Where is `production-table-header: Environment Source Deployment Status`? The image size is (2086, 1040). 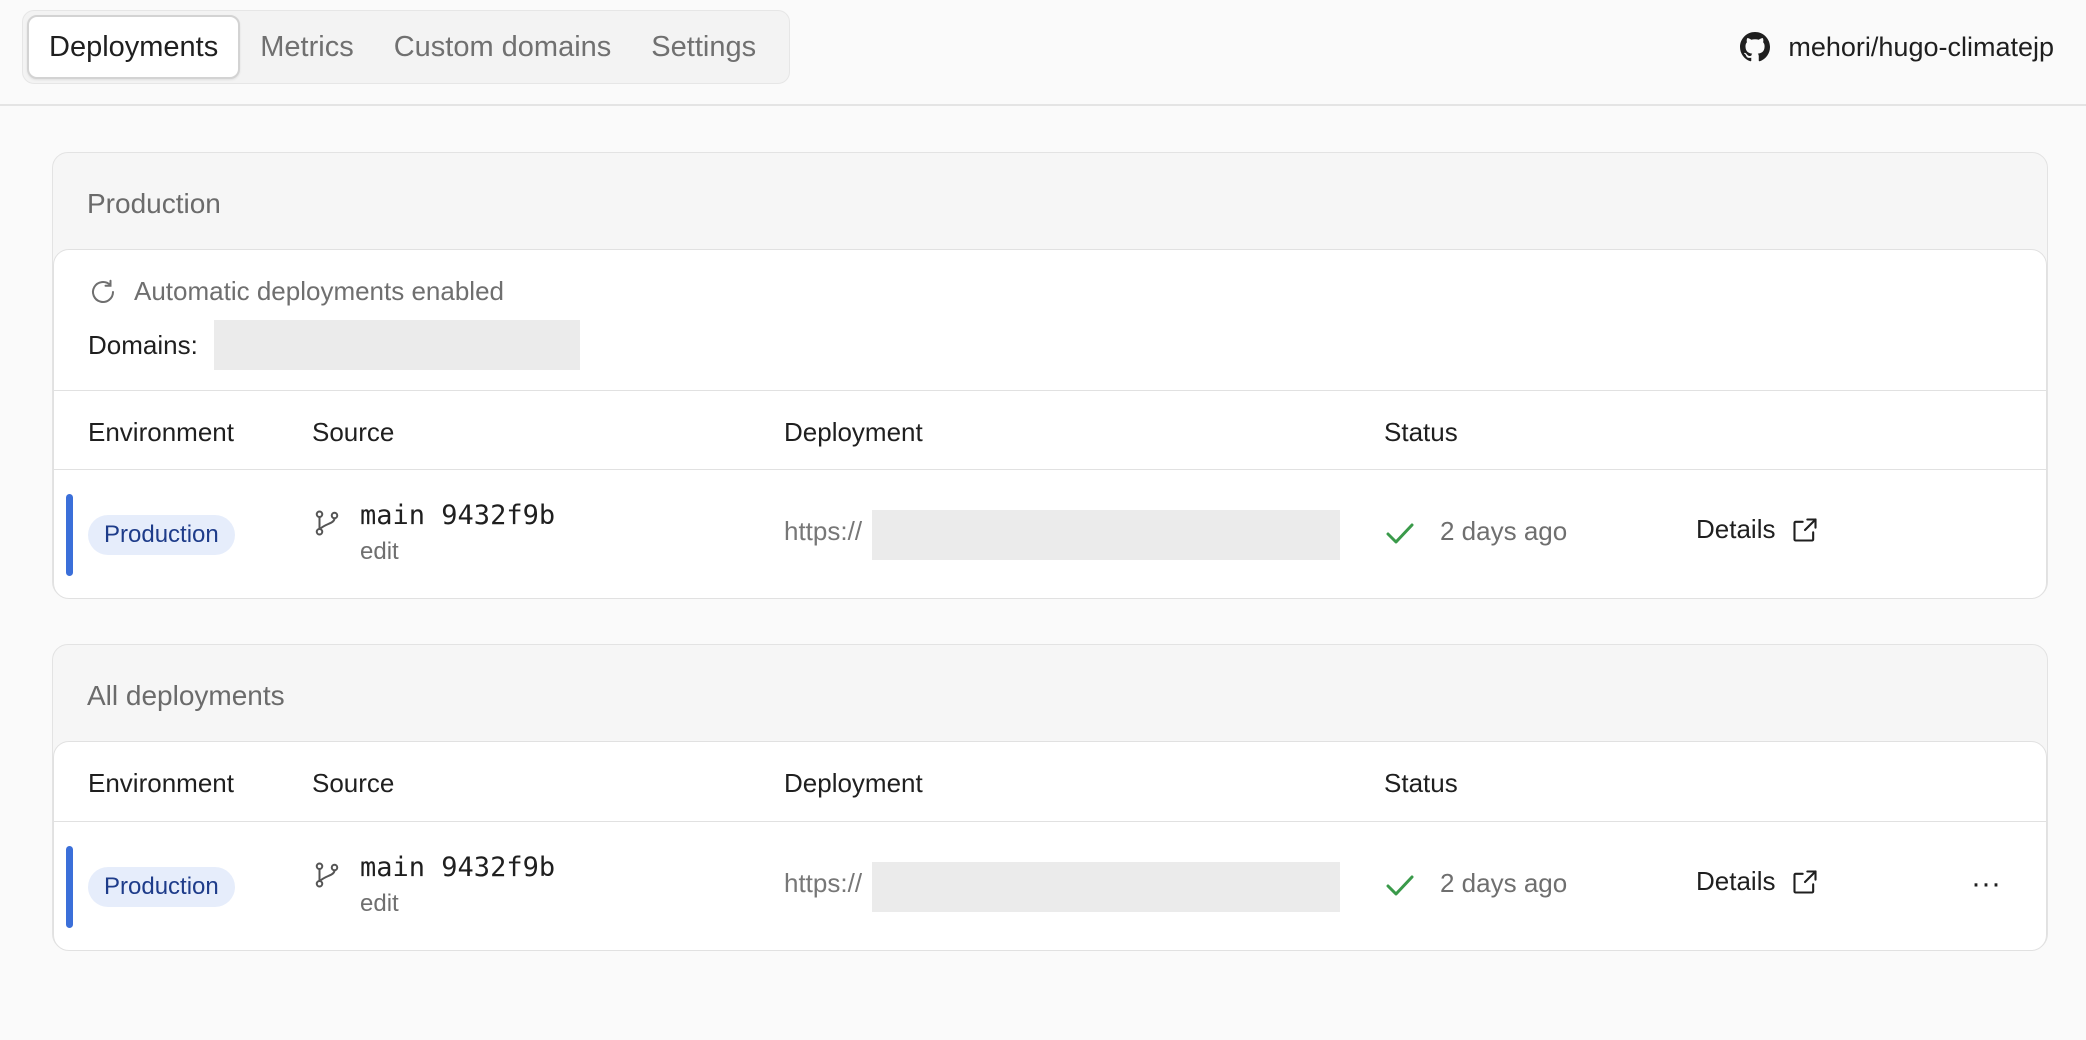 production-table-header: Environment Source Deployment Status is located at coordinates (1050, 430).